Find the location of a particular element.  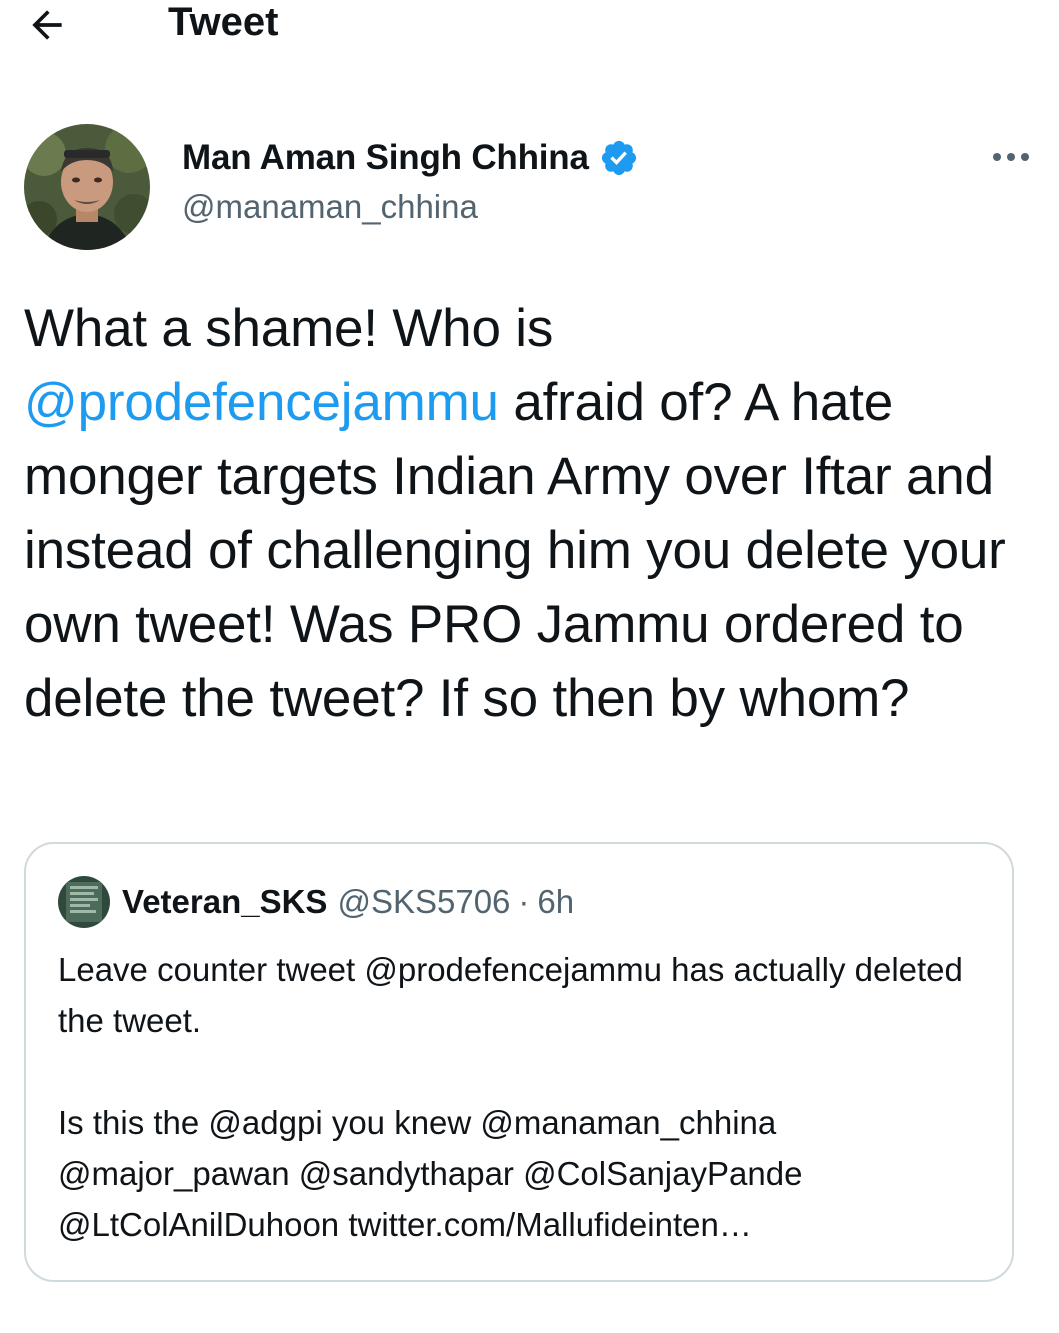

avatar is located at coordinates (87, 187).